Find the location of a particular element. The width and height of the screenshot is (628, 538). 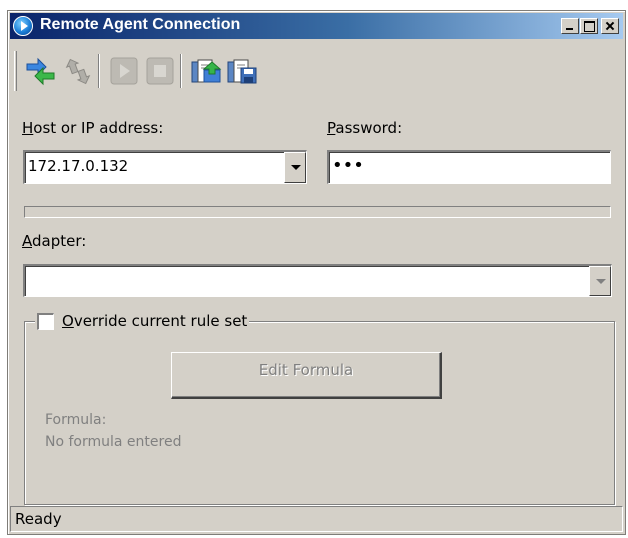

adapter-dropdown-button is located at coordinates (600, 281).